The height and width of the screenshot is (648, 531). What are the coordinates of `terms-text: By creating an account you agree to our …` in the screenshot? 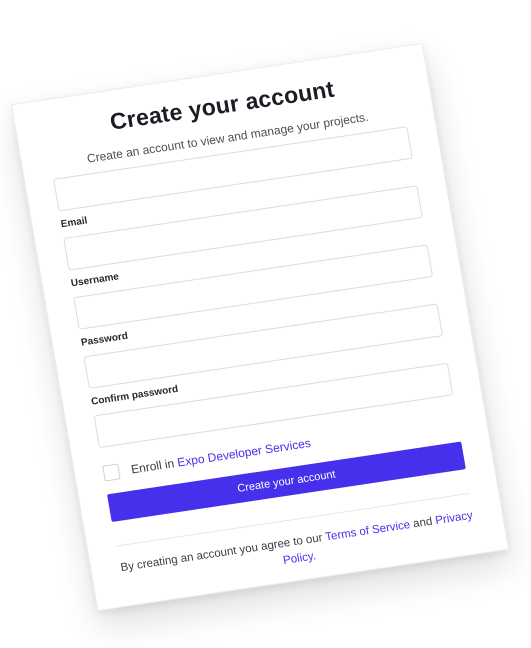 It's located at (298, 551).